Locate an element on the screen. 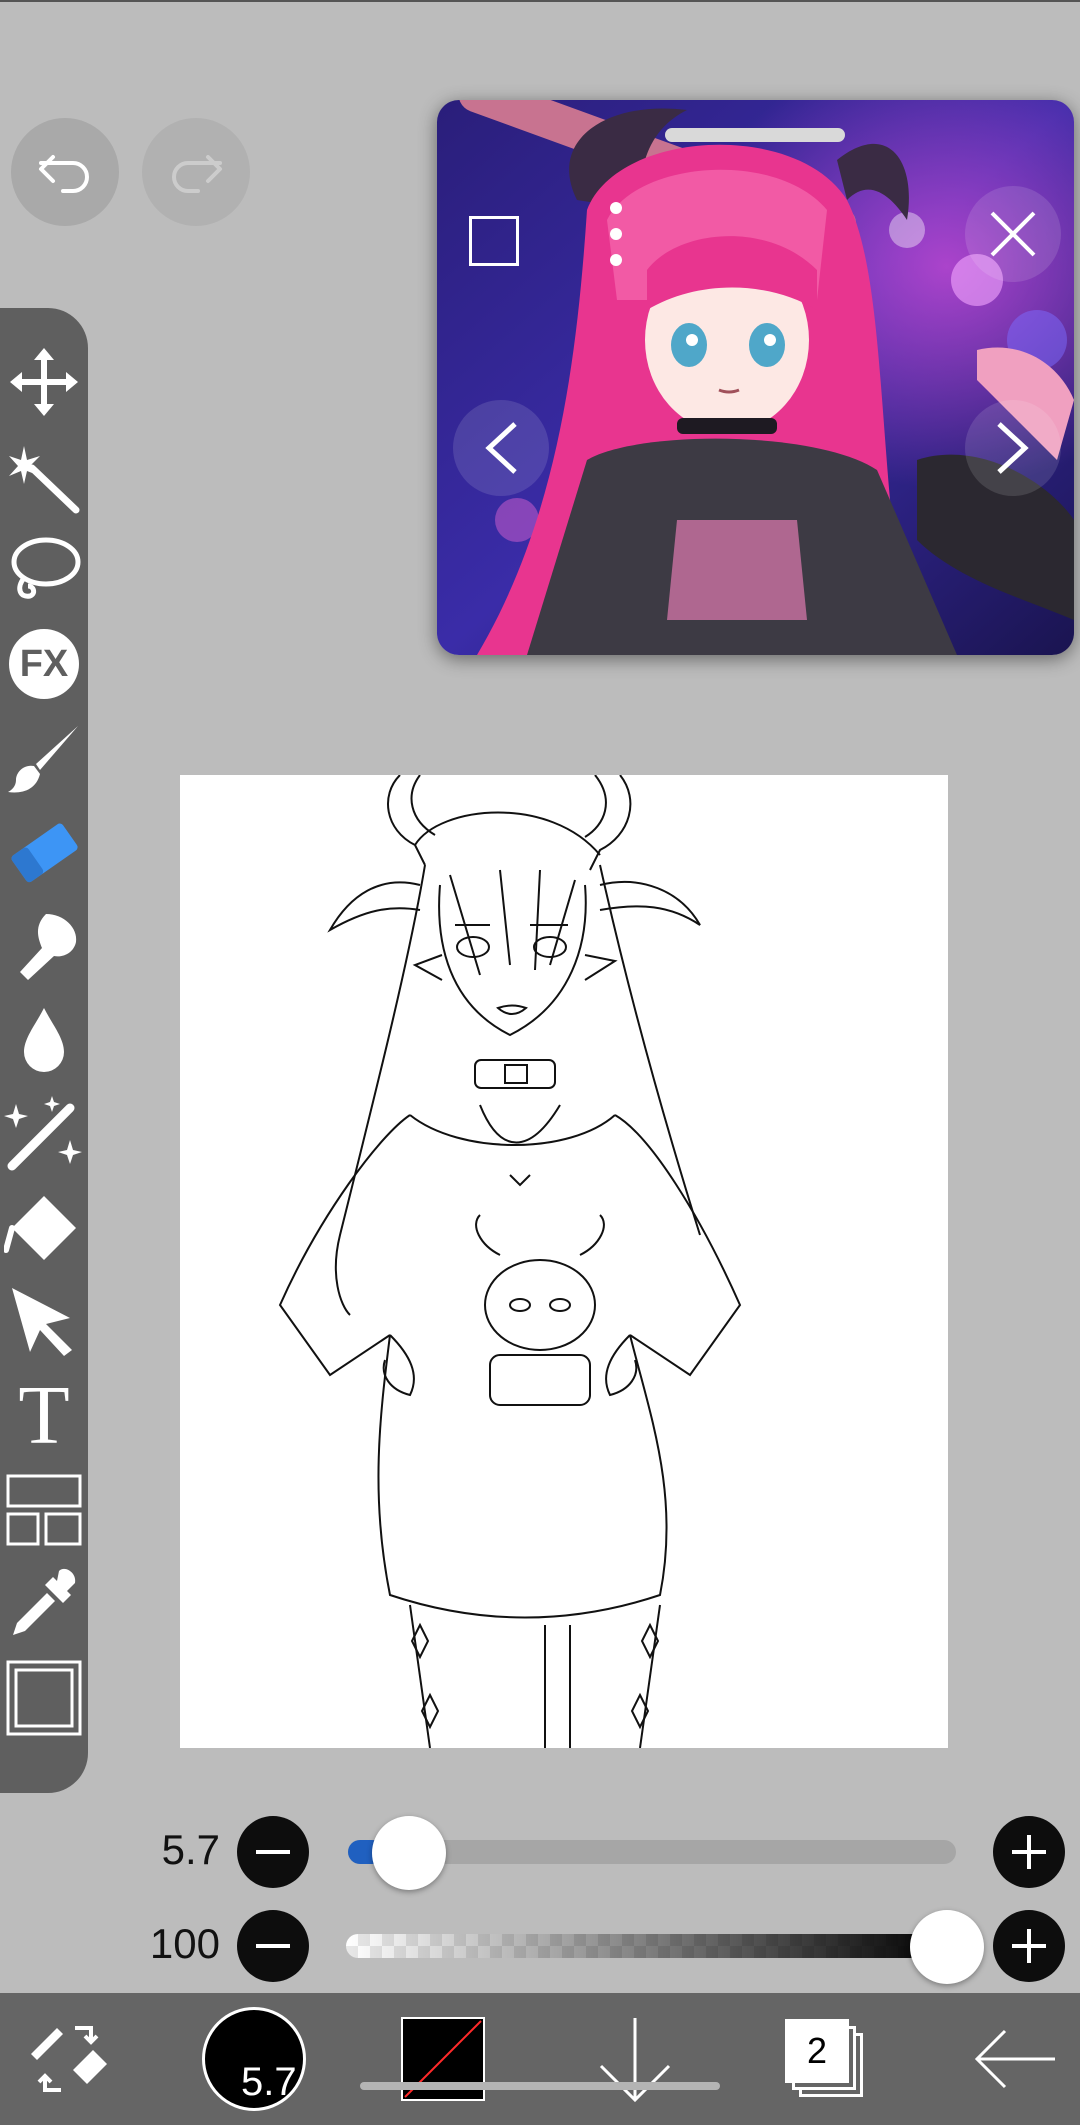  redo-icon is located at coordinates (197, 174).